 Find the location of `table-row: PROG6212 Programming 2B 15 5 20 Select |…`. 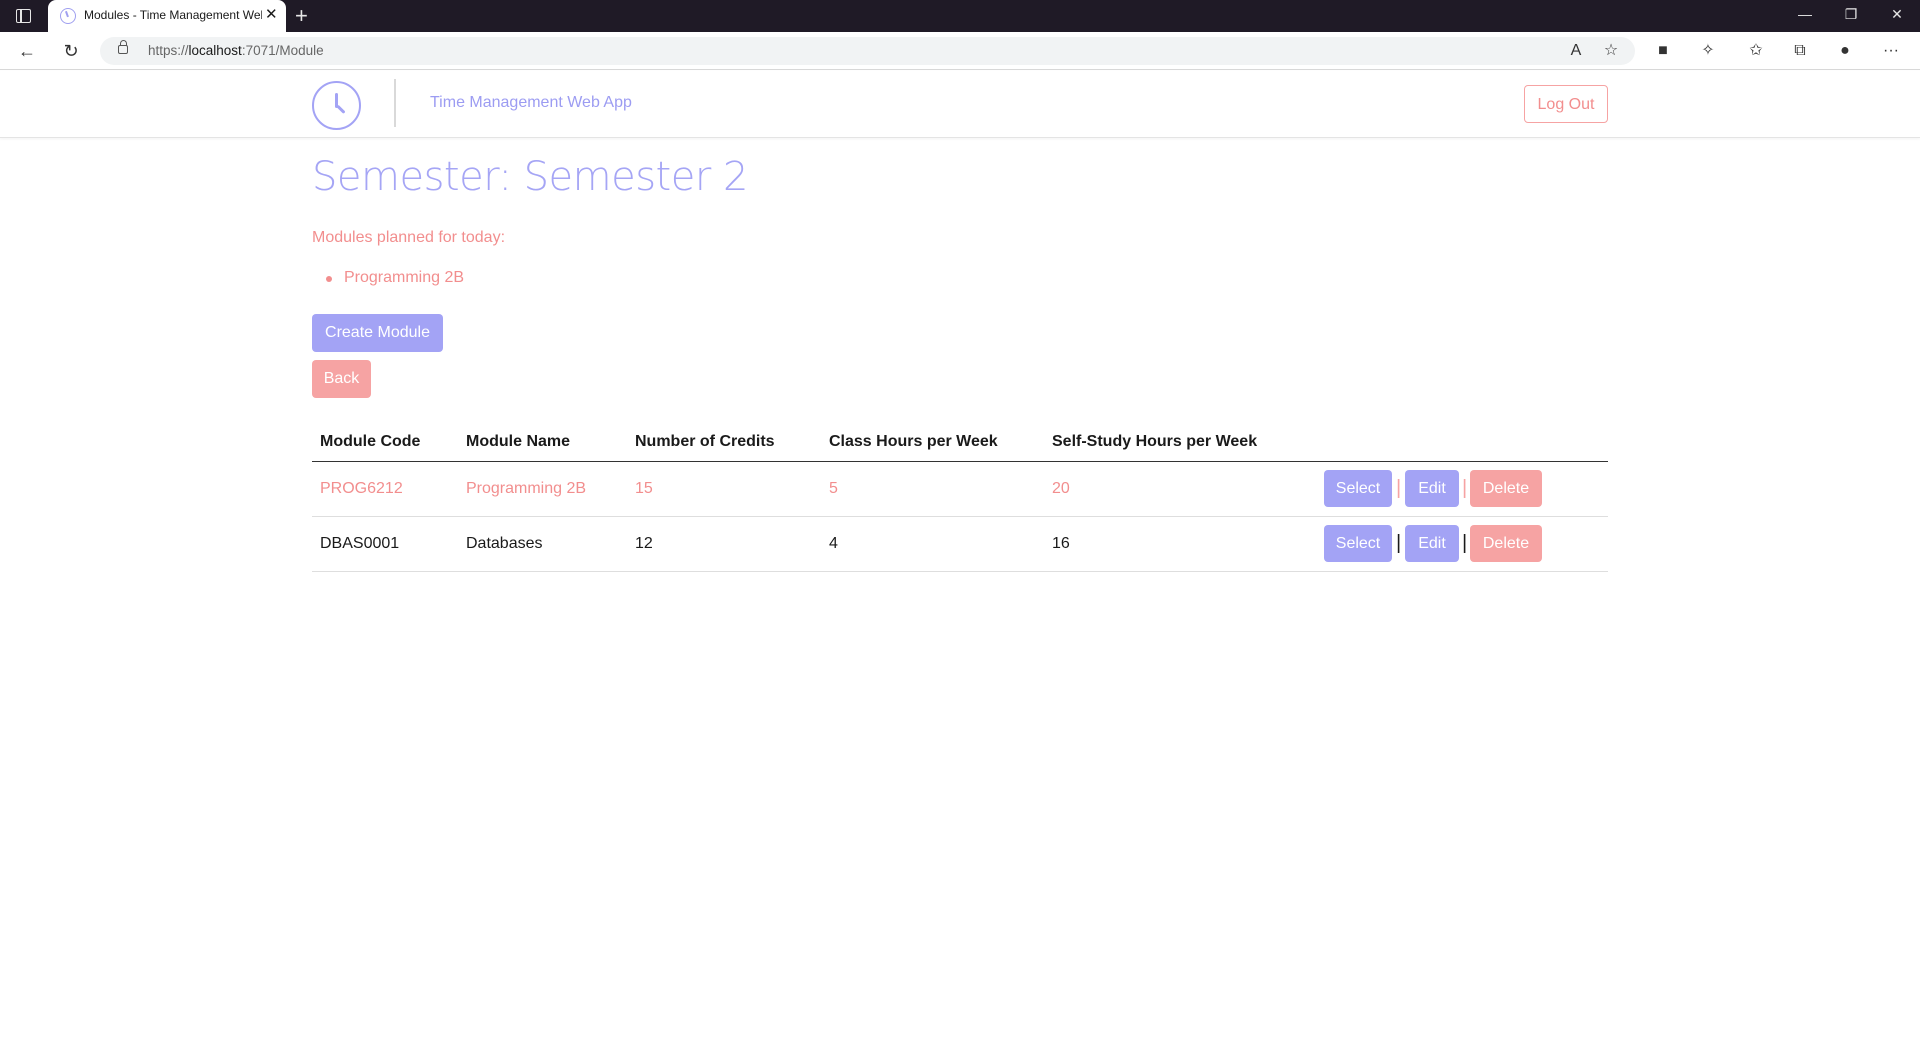

table-row: PROG6212 Programming 2B 15 5 20 Select |… is located at coordinates (960, 489).